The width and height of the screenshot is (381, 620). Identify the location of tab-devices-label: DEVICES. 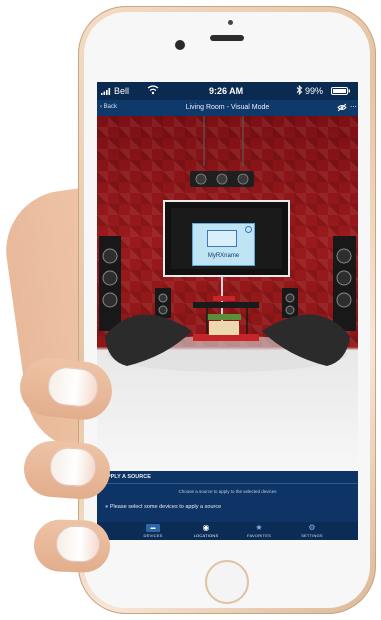
(153, 535).